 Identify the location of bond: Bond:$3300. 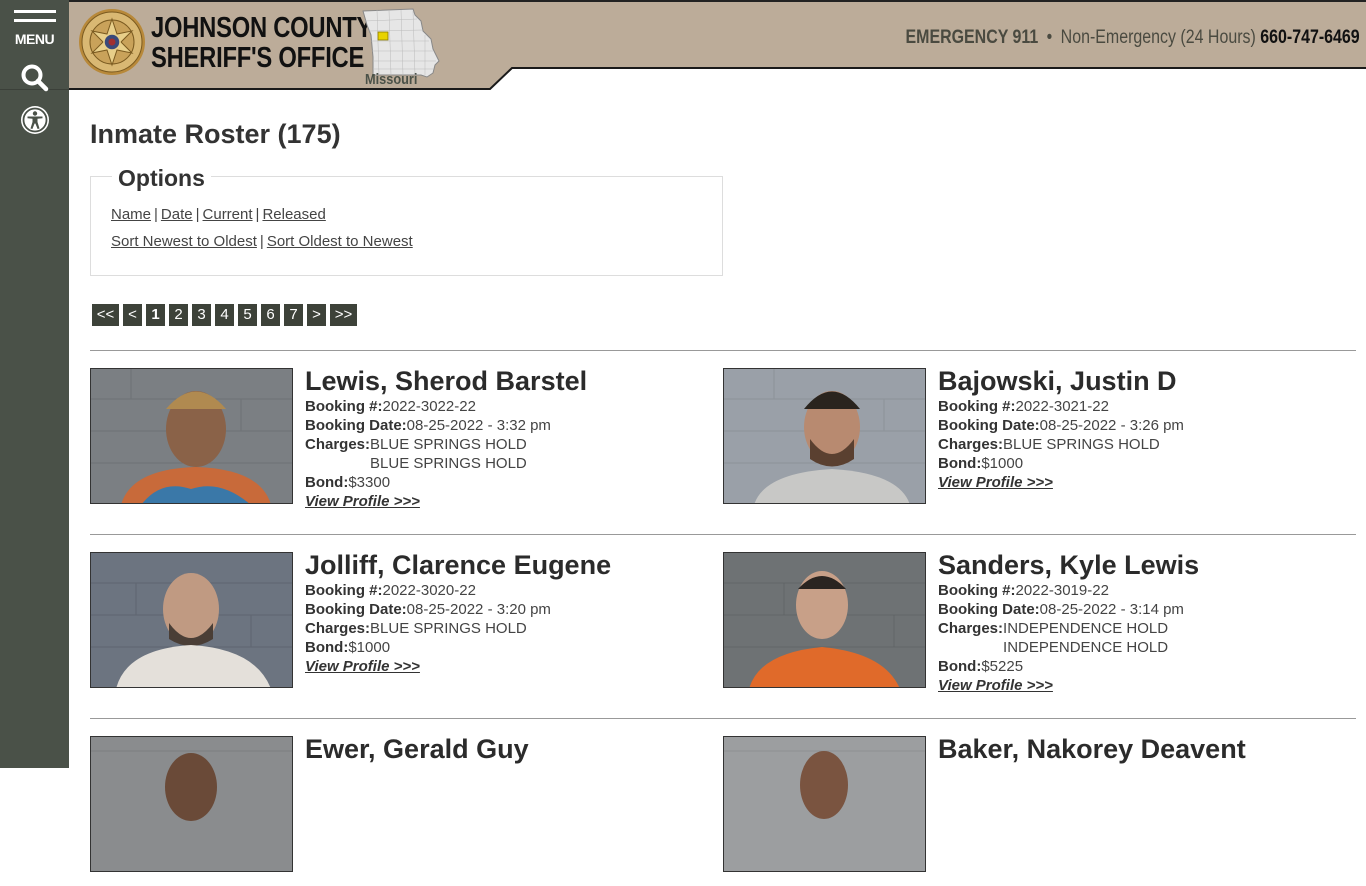
(348, 482).